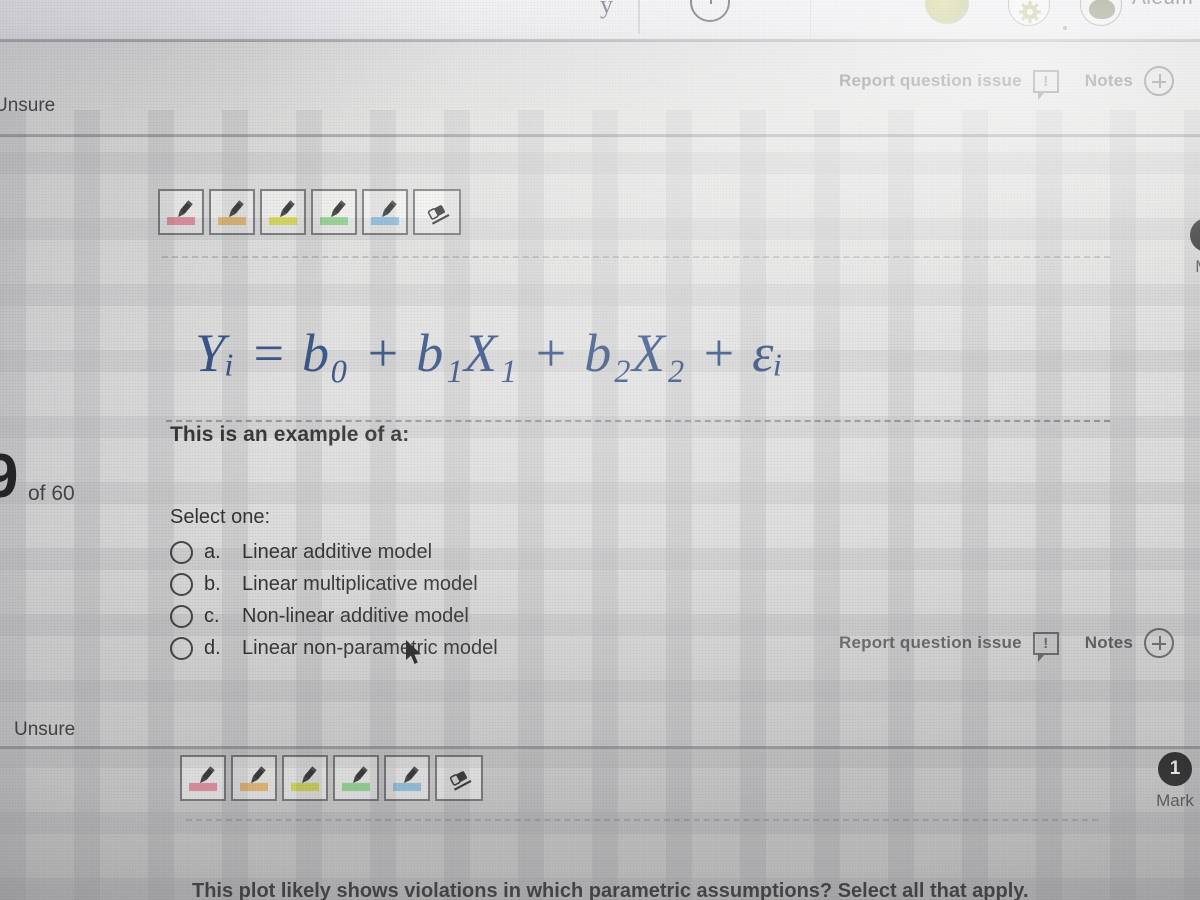 The height and width of the screenshot is (900, 1200). I want to click on highlighter-blue-button-next, so click(407, 778).